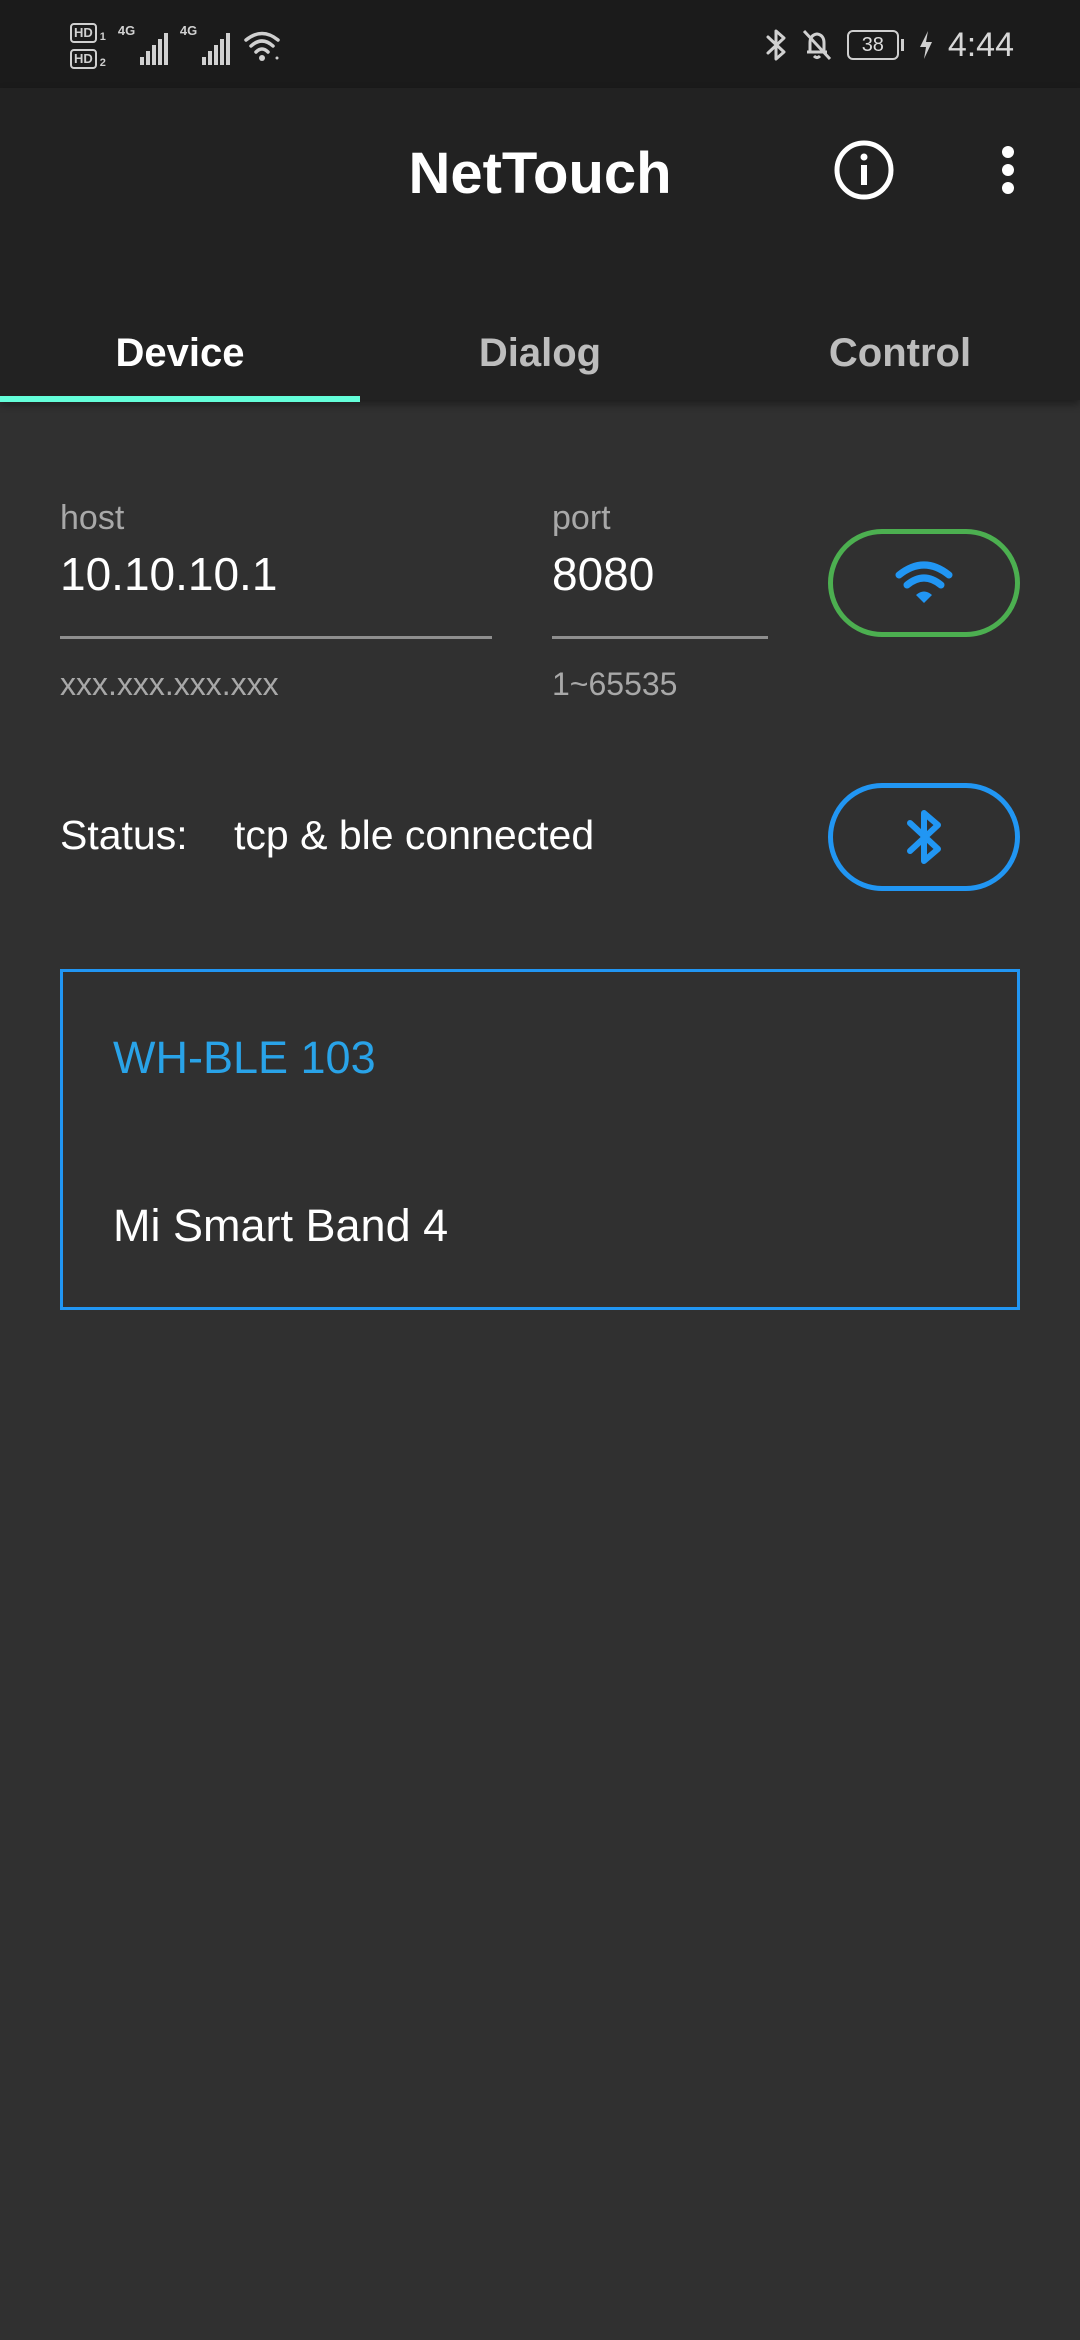 The width and height of the screenshot is (1080, 2340). What do you see at coordinates (900, 344) in the screenshot?
I see `tab-control: Control` at bounding box center [900, 344].